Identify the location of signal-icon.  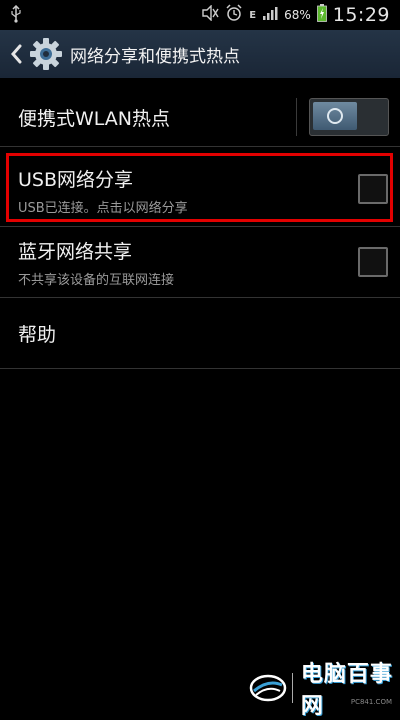
(270, 15).